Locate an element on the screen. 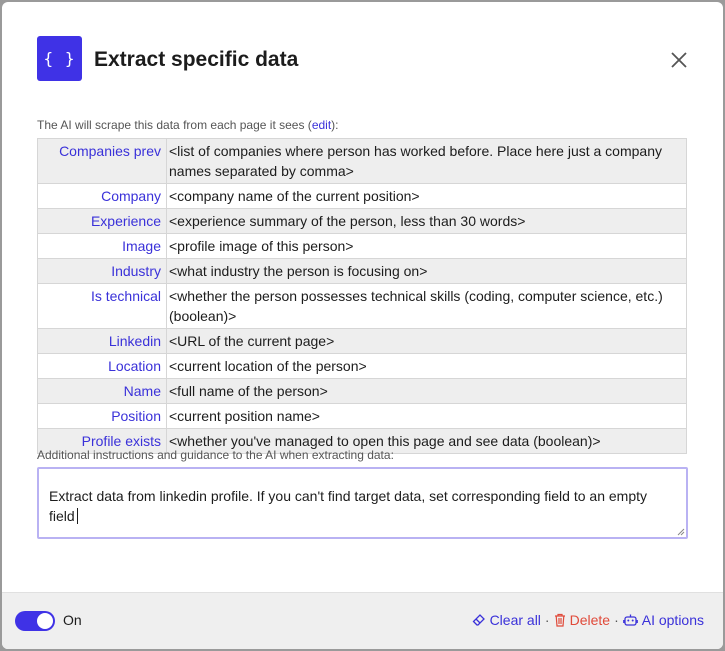  field-key: Name is located at coordinates (102, 391).